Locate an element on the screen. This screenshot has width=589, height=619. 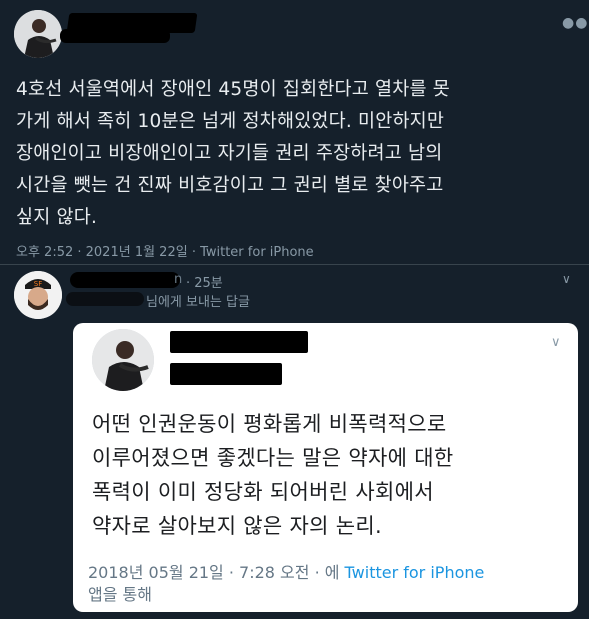
replying-to: 님에게 보내는 답글 is located at coordinates (198, 302).